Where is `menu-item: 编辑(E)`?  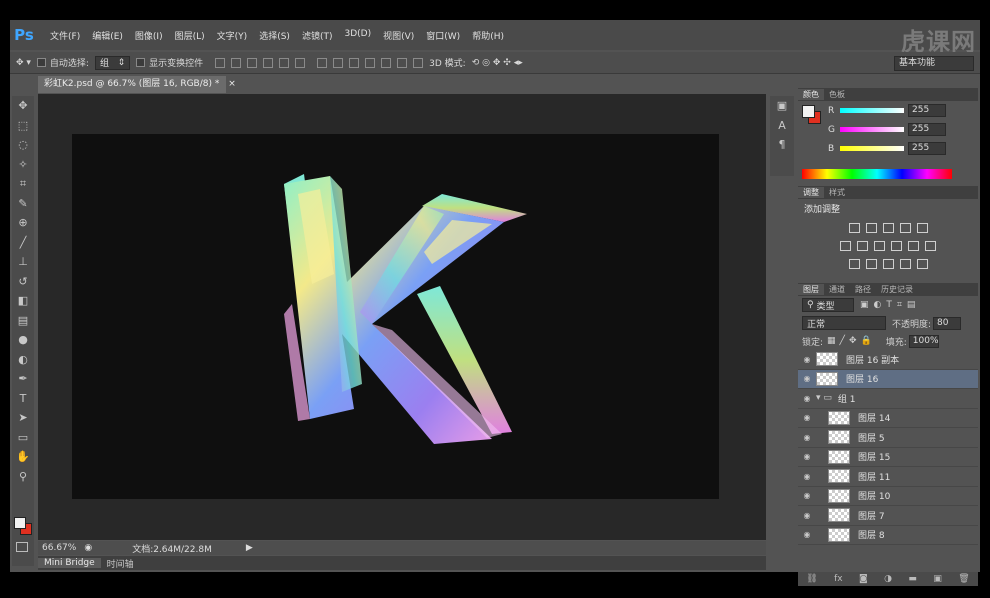
menu-item: 编辑(E) is located at coordinates (107, 35).